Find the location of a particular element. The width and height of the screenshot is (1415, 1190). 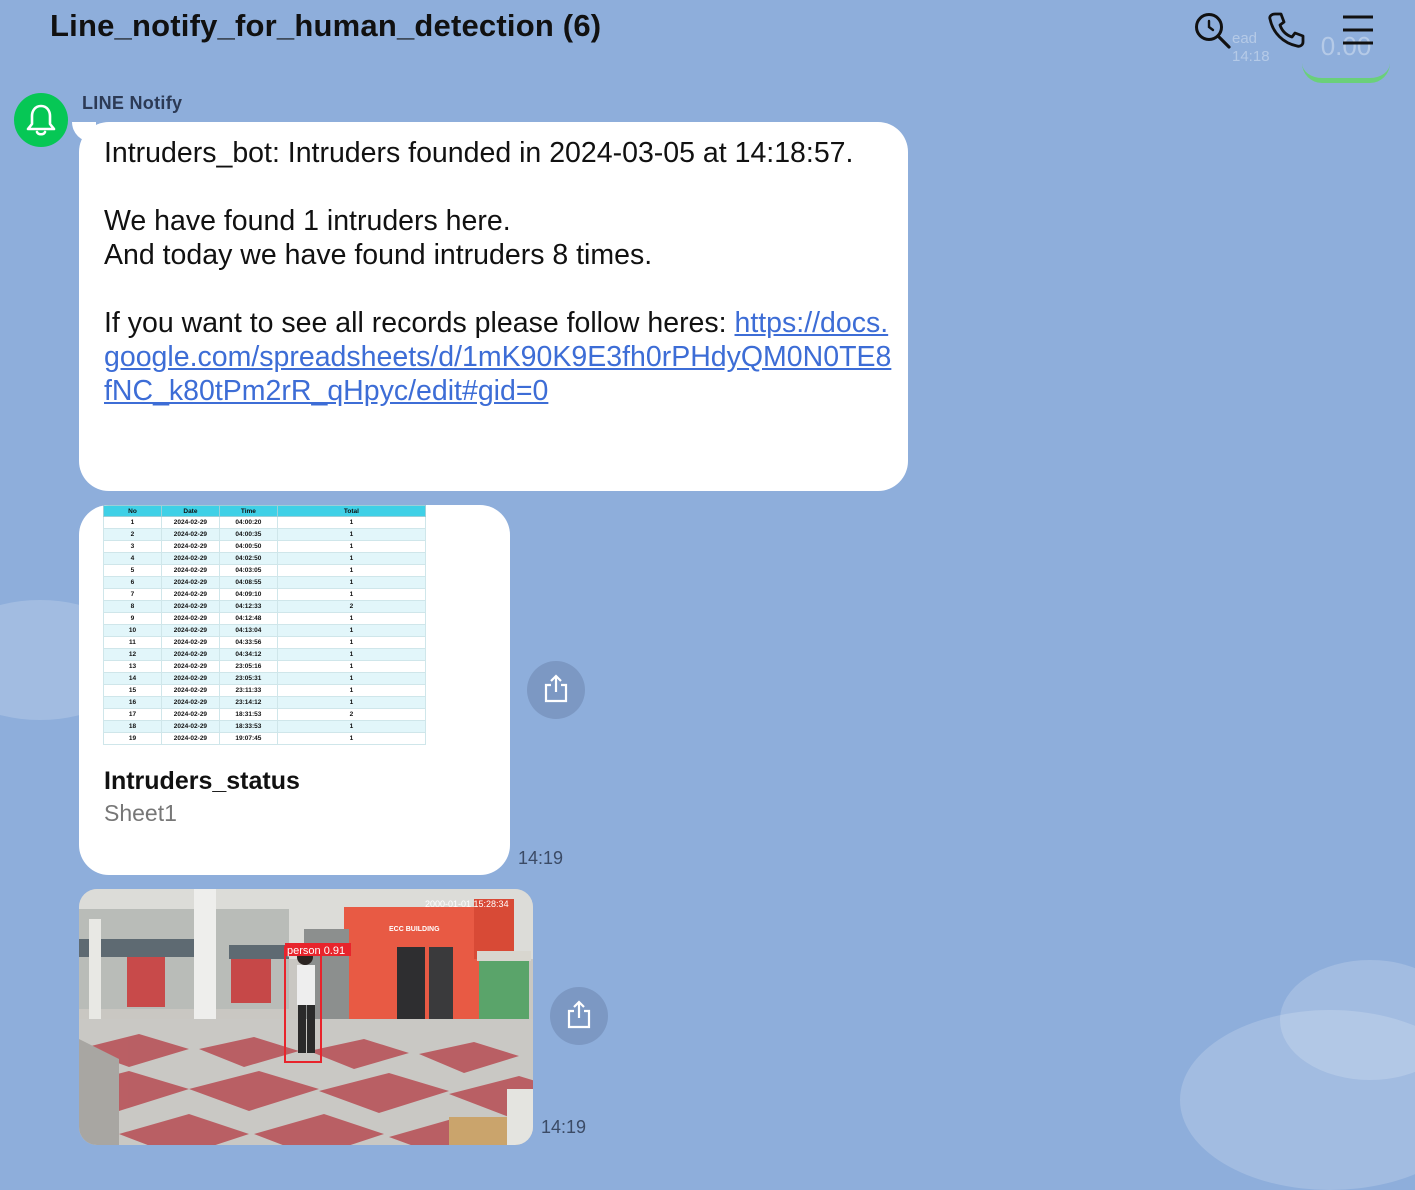

table-cell: 23:14:12 is located at coordinates (248, 702).